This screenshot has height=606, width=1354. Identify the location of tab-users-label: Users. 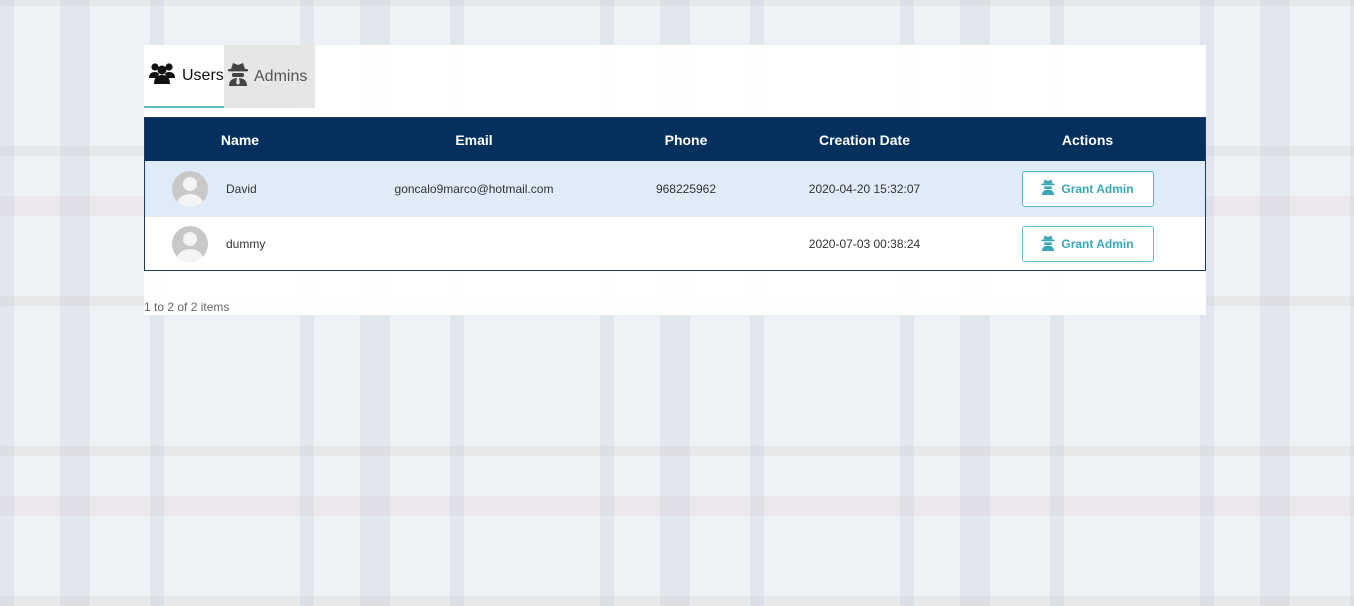
(203, 75).